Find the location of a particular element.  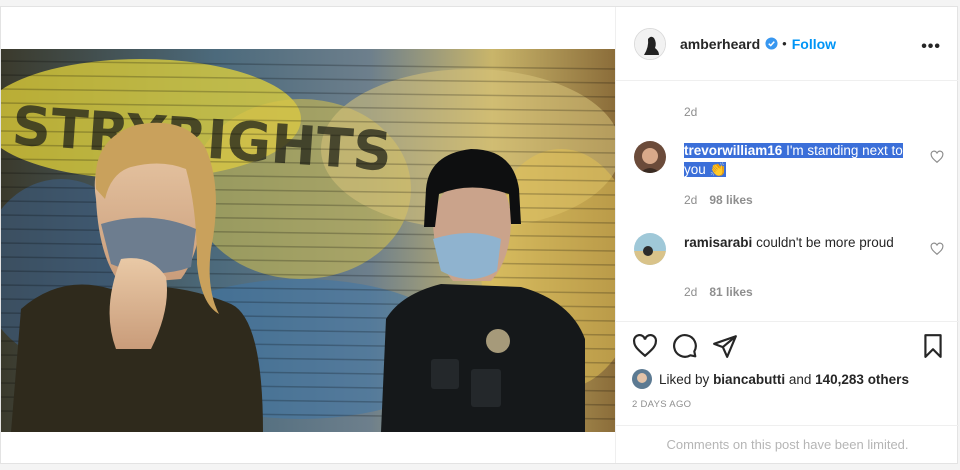

clapping-emoji: 👏 is located at coordinates (718, 169).